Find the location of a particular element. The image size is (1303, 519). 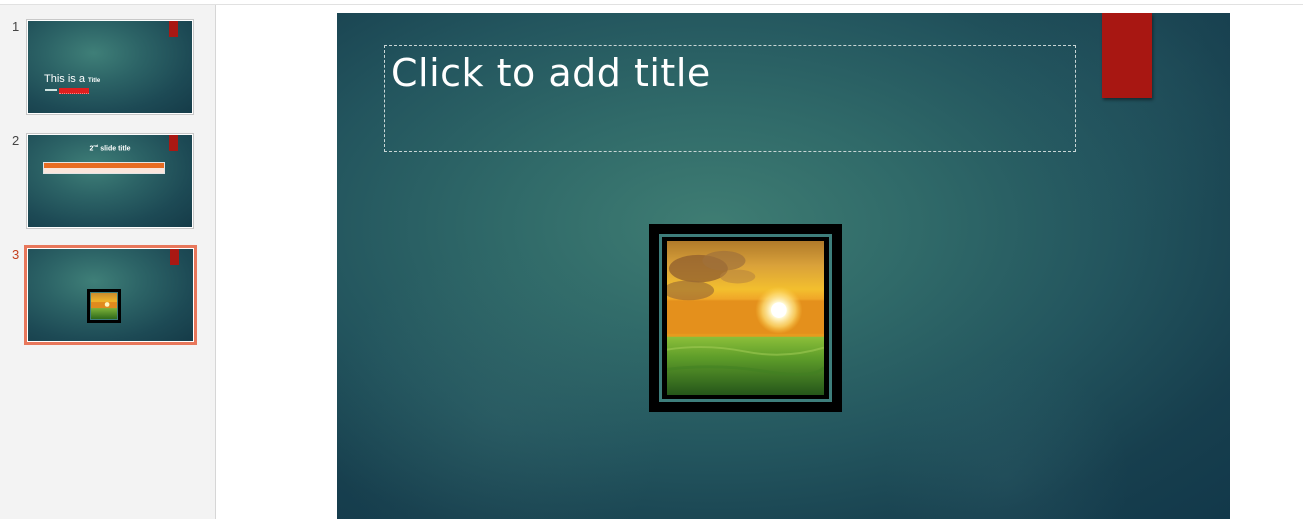

thumbnail-2-table-row is located at coordinates (104, 170).